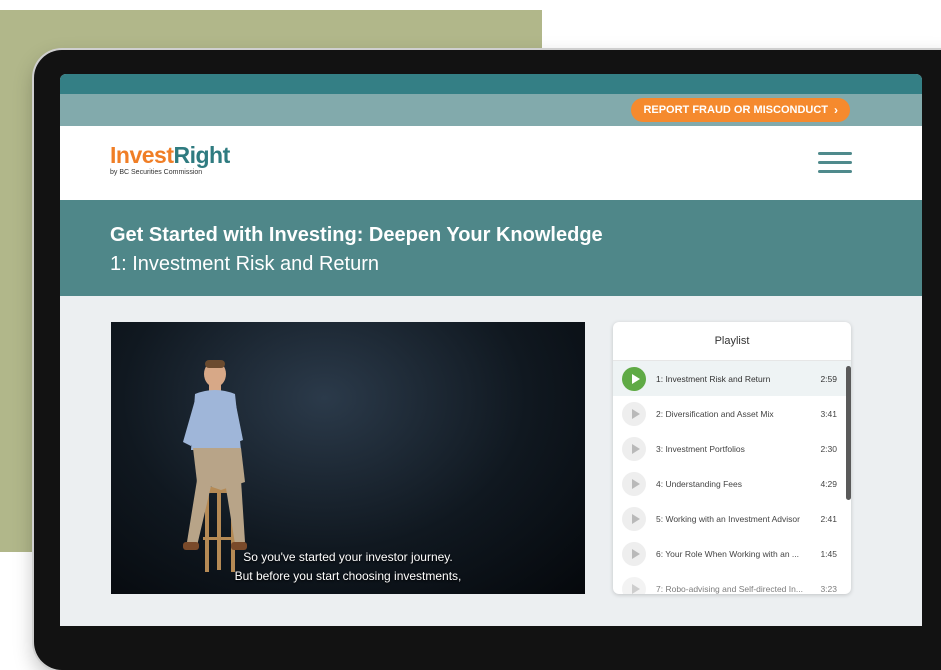 The width and height of the screenshot is (941, 670). Describe the element at coordinates (835, 163) in the screenshot. I see `hamburger-menu-icon` at that location.